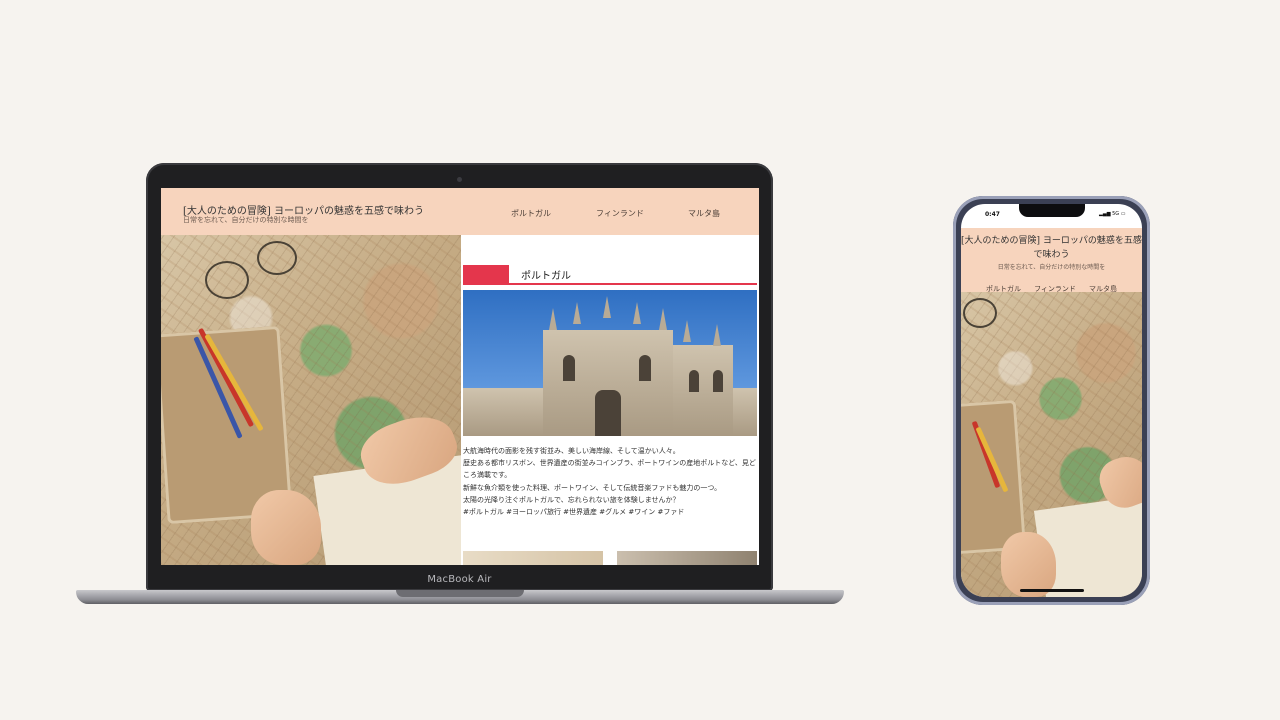  Describe the element at coordinates (1051, 267) in the screenshot. I see `site-subtitle-mobile: 日常を忘れて、自分だけの特別な時間を` at that location.